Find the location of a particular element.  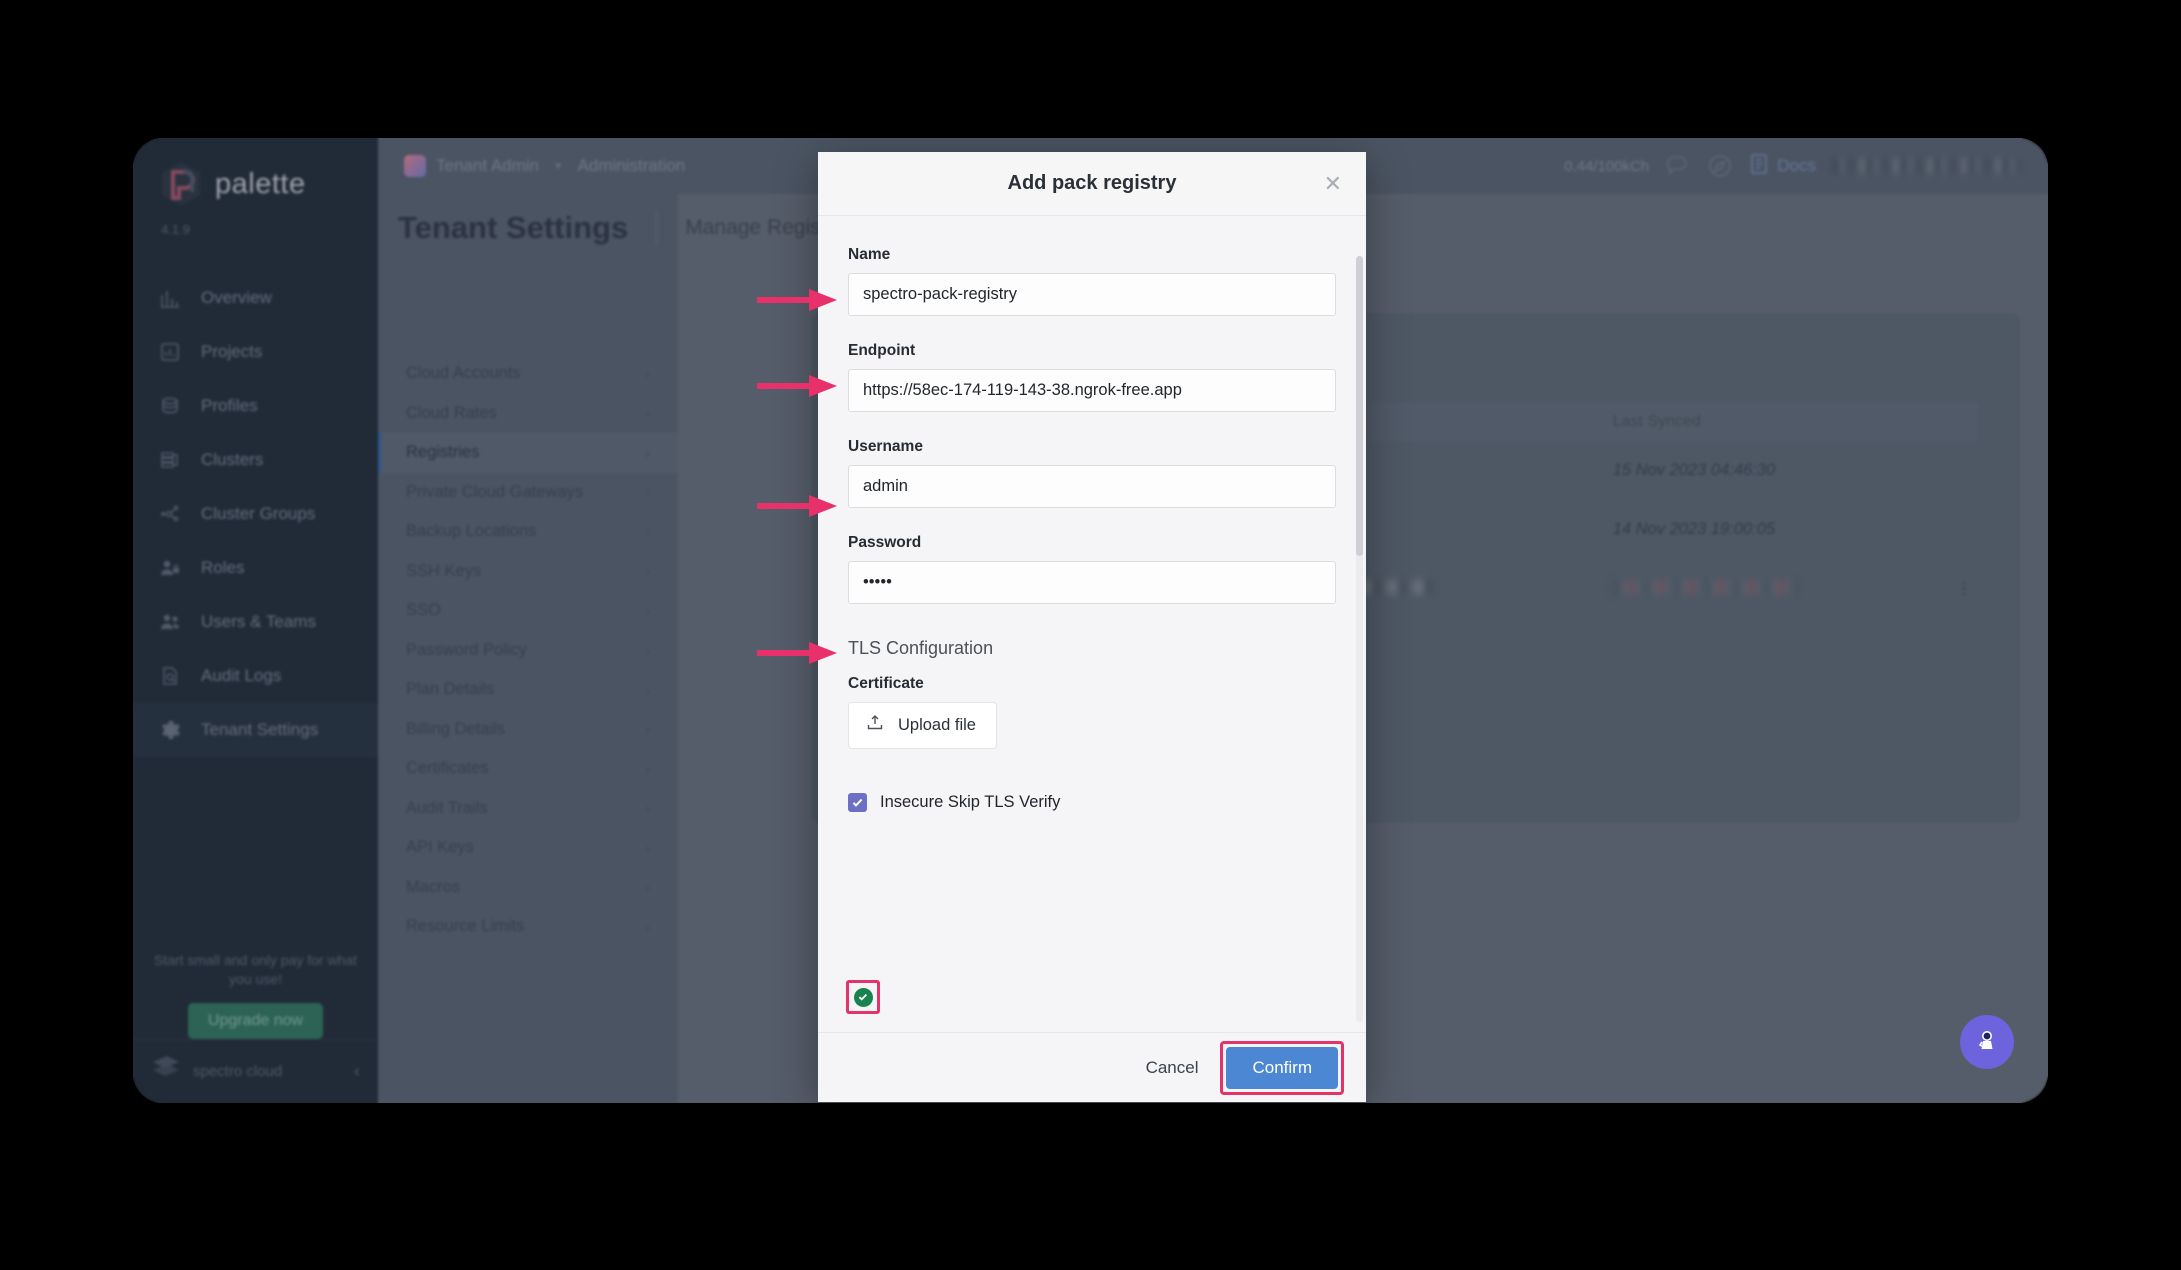

cancel-button: Cancel is located at coordinates (1172, 1068).